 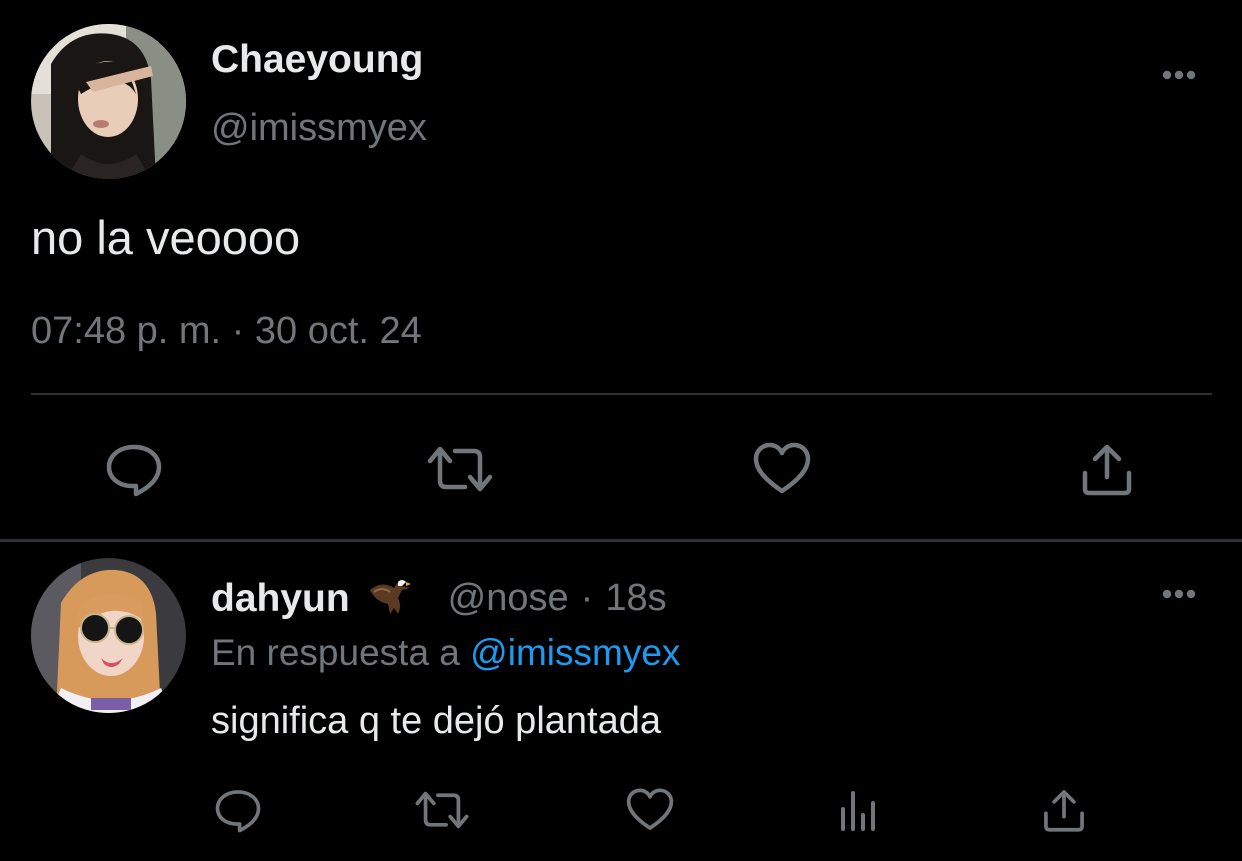 What do you see at coordinates (280, 599) in the screenshot?
I see `display-name: dahyun` at bounding box center [280, 599].